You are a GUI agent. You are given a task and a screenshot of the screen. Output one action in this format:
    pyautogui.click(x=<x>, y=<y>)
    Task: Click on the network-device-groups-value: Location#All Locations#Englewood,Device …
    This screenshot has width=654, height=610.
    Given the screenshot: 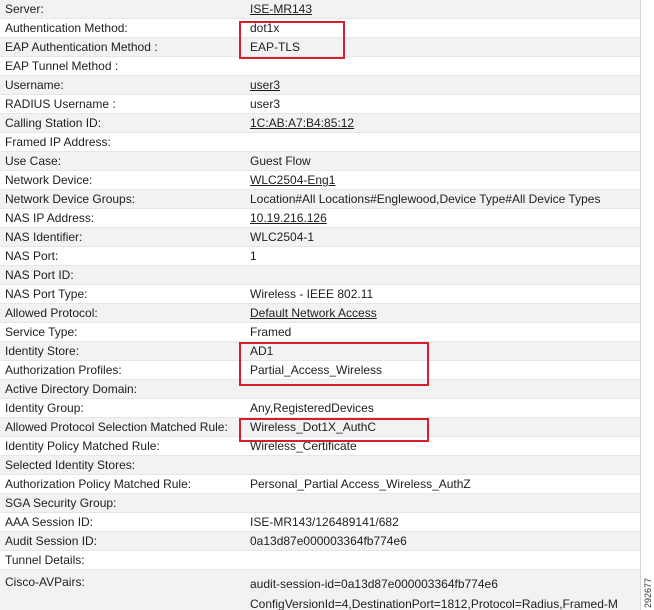 What is the action you would take?
    pyautogui.click(x=425, y=199)
    